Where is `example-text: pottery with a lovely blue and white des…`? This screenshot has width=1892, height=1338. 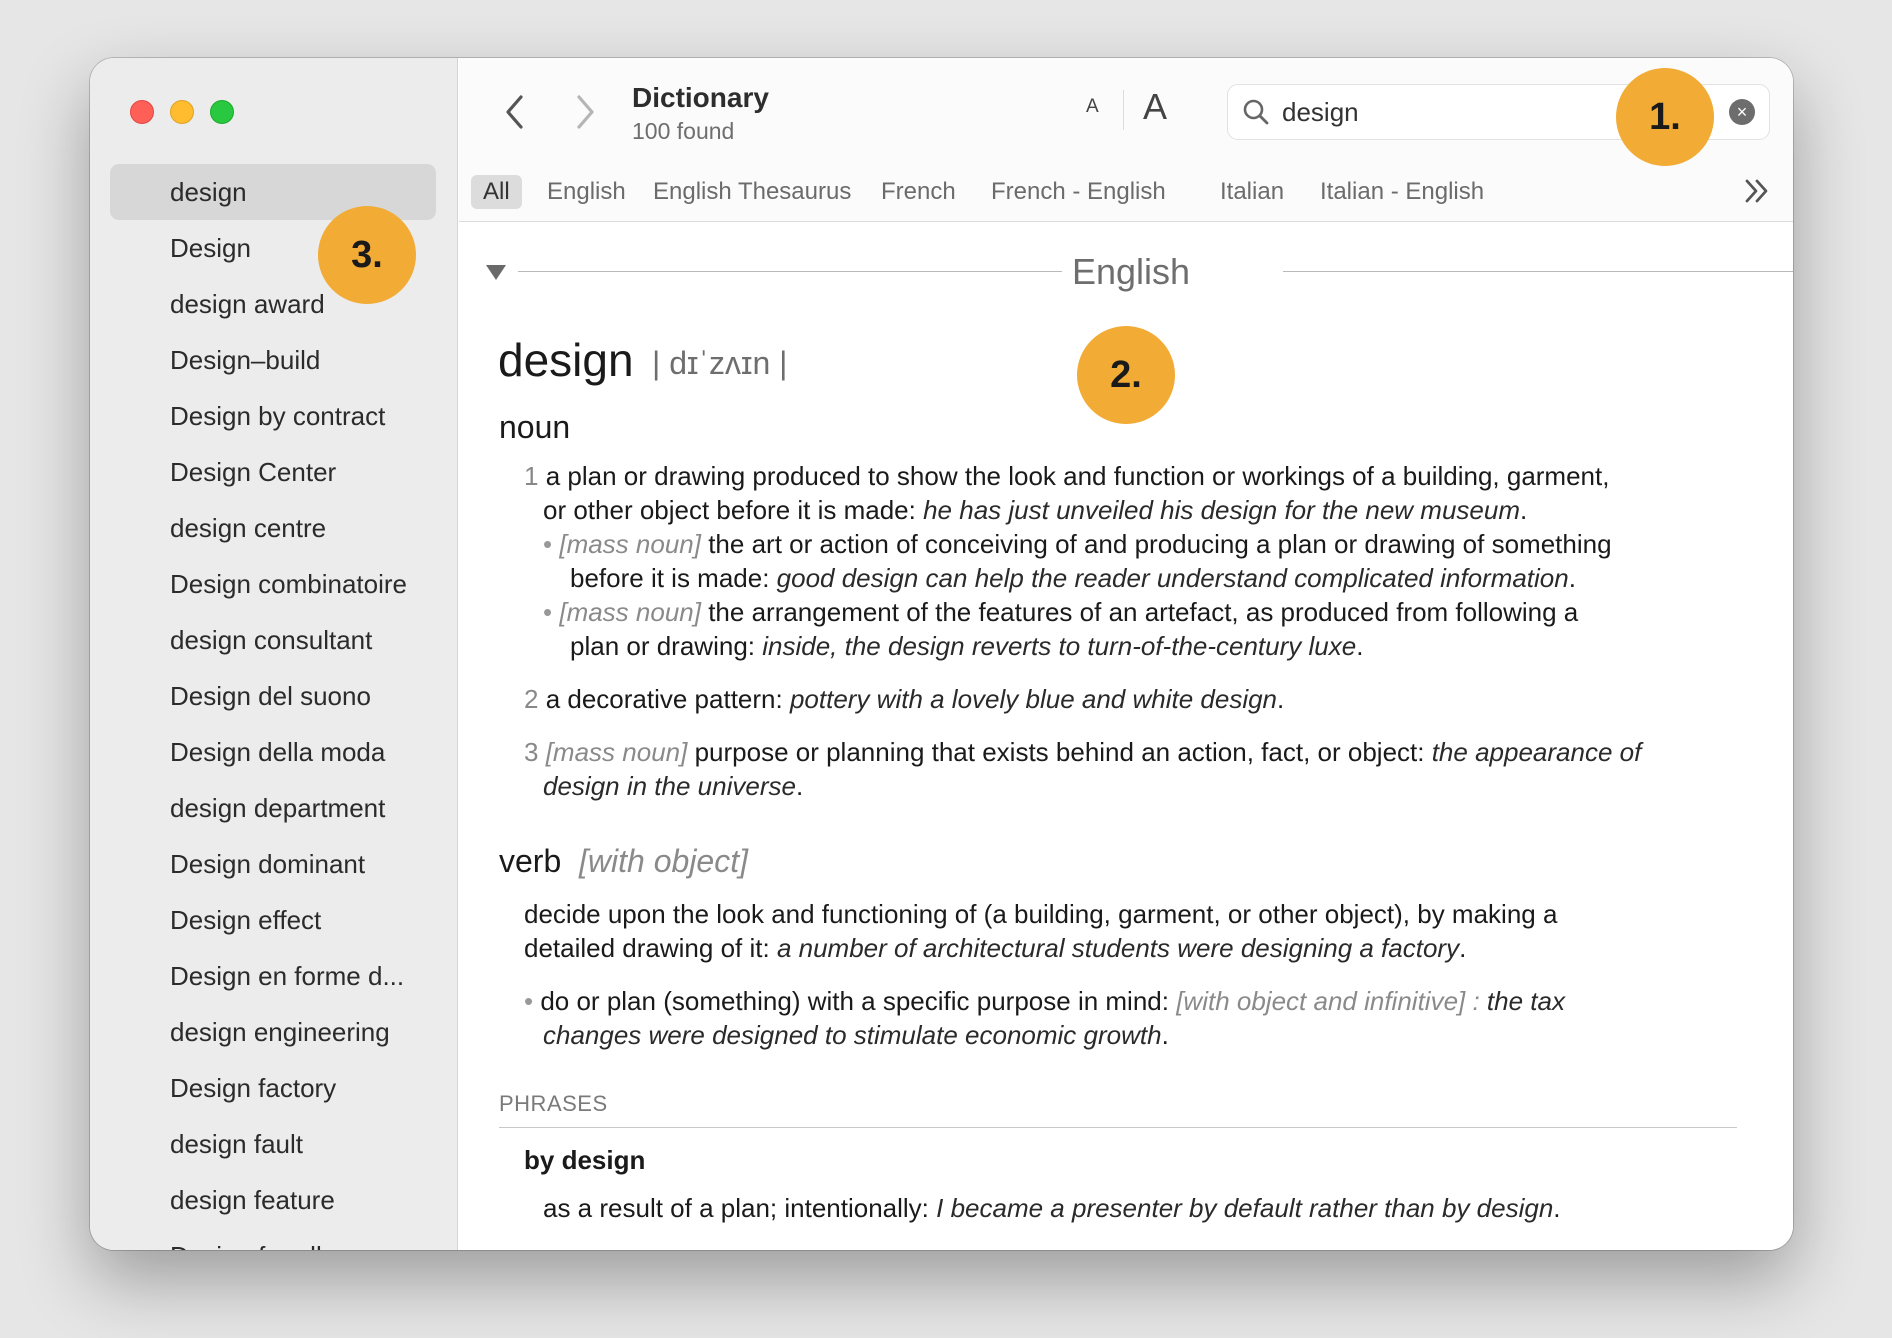
example-text: pottery with a lovely blue and white des… is located at coordinates (1033, 699).